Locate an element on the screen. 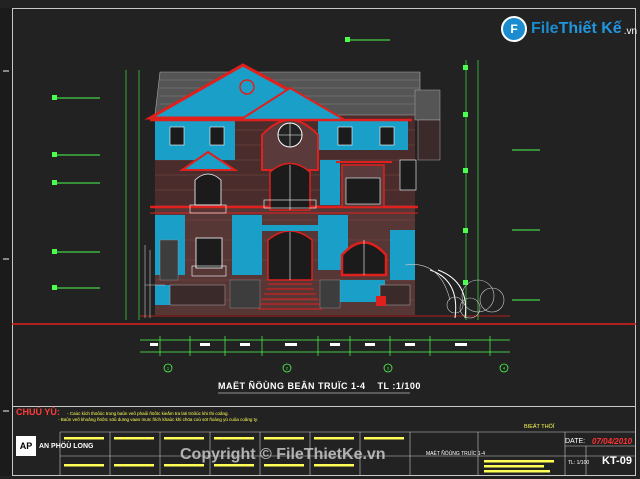  drawing-title: MAËT ÑÖÙNG BEÂN TRUÏC 1-4 TL :1/100 is located at coordinates (319, 386).